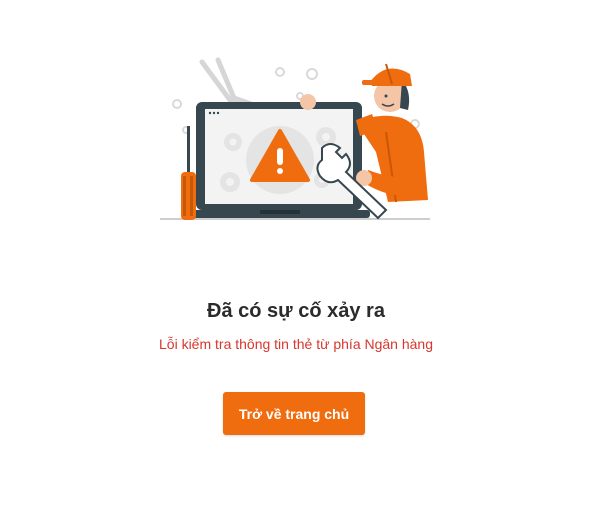 Image resolution: width=592 pixels, height=516 pixels. What do you see at coordinates (296, 311) in the screenshot?
I see `error-title: Đã có sự cố xảy ra` at bounding box center [296, 311].